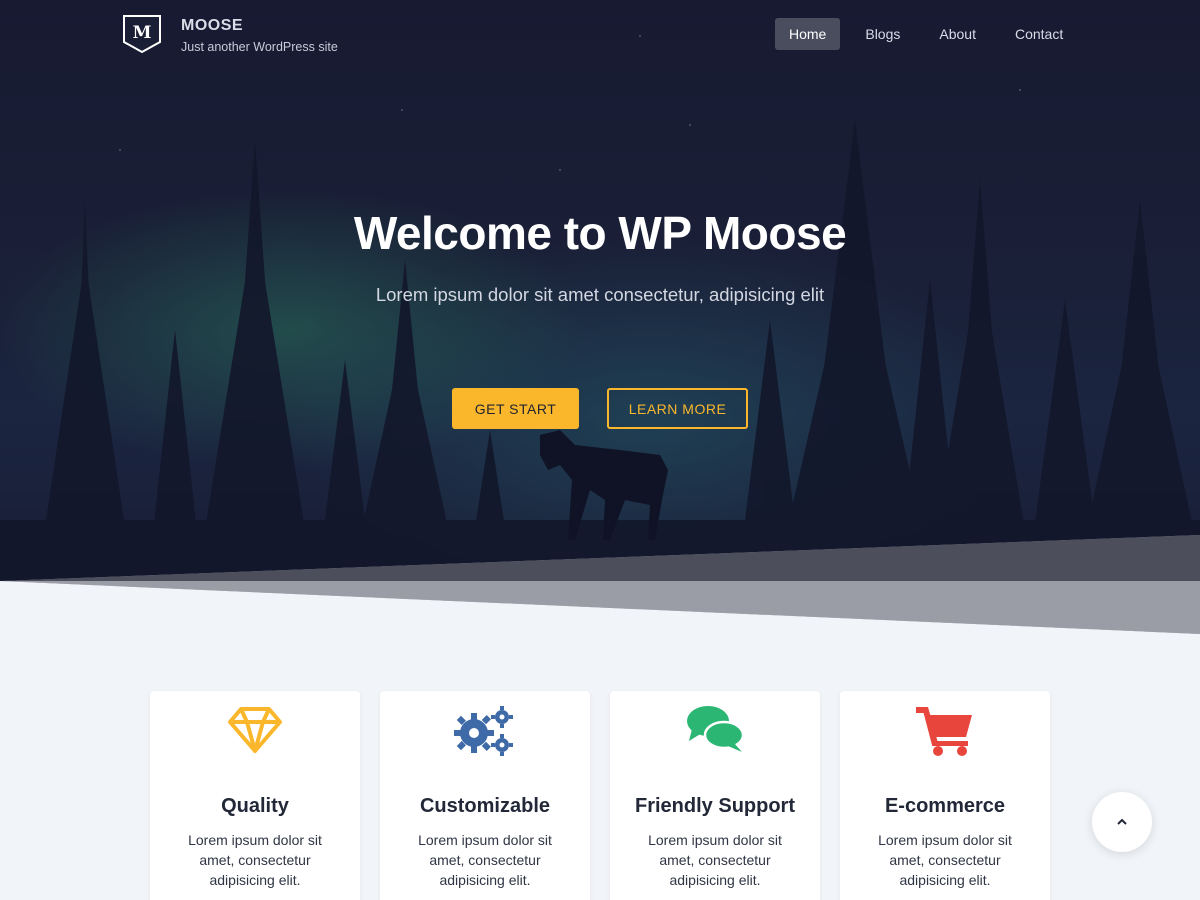 The width and height of the screenshot is (1200, 900). Describe the element at coordinates (600, 587) in the screenshot. I see `section-divider` at that location.